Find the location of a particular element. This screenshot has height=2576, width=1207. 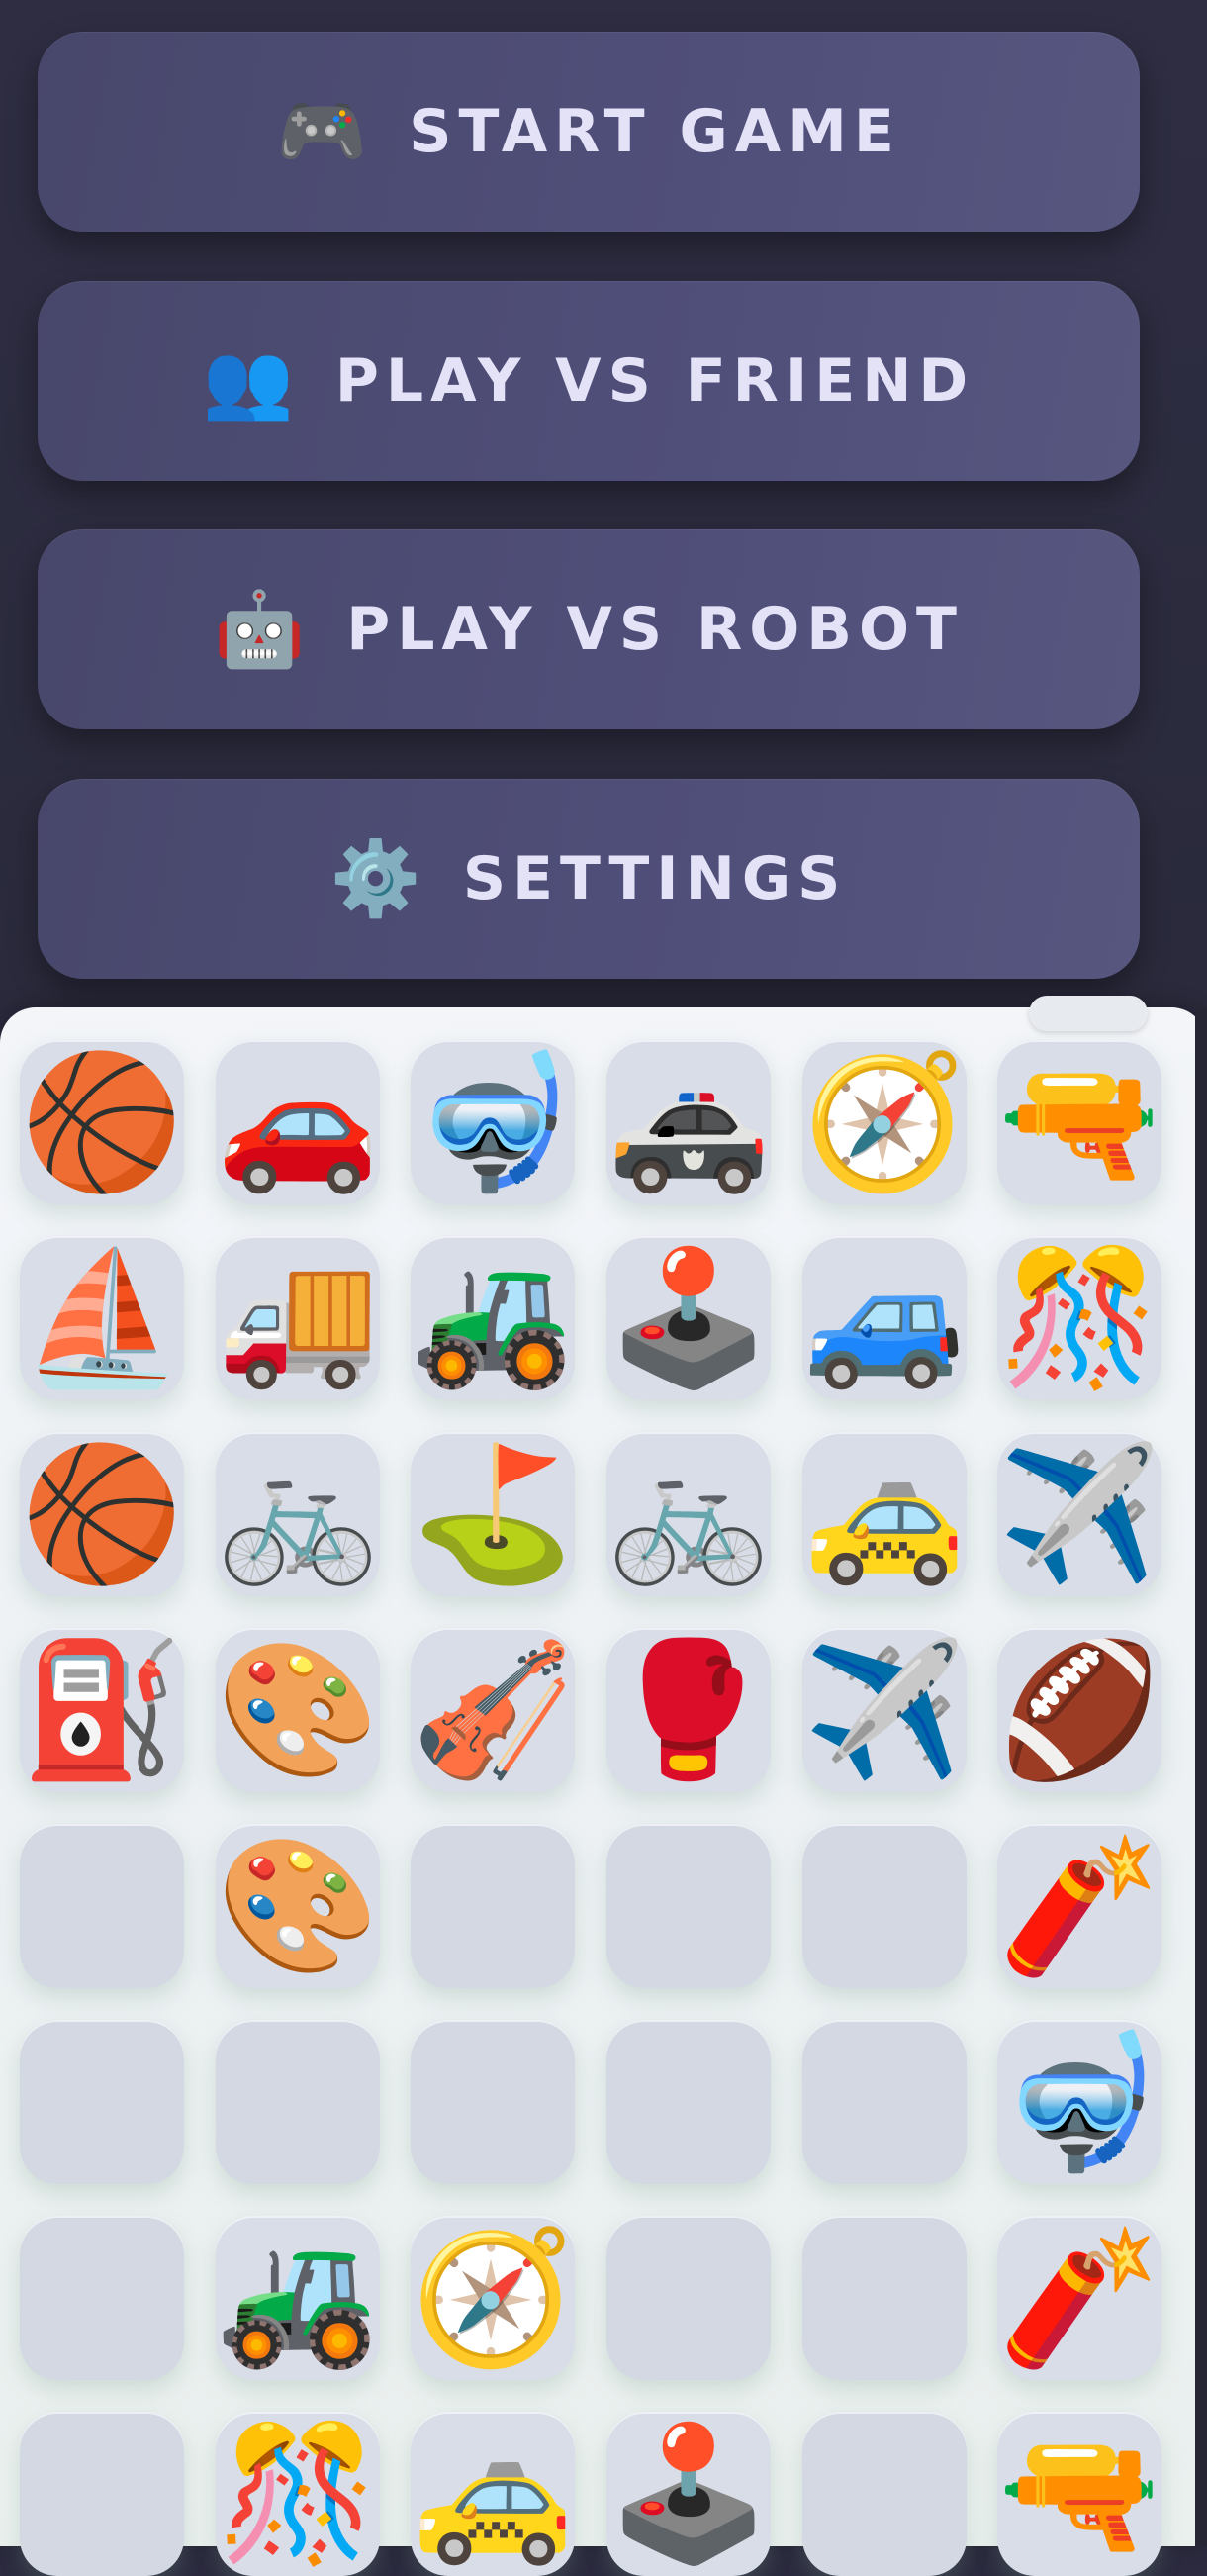

tile-golf-flag: ⛳ is located at coordinates (493, 1514).